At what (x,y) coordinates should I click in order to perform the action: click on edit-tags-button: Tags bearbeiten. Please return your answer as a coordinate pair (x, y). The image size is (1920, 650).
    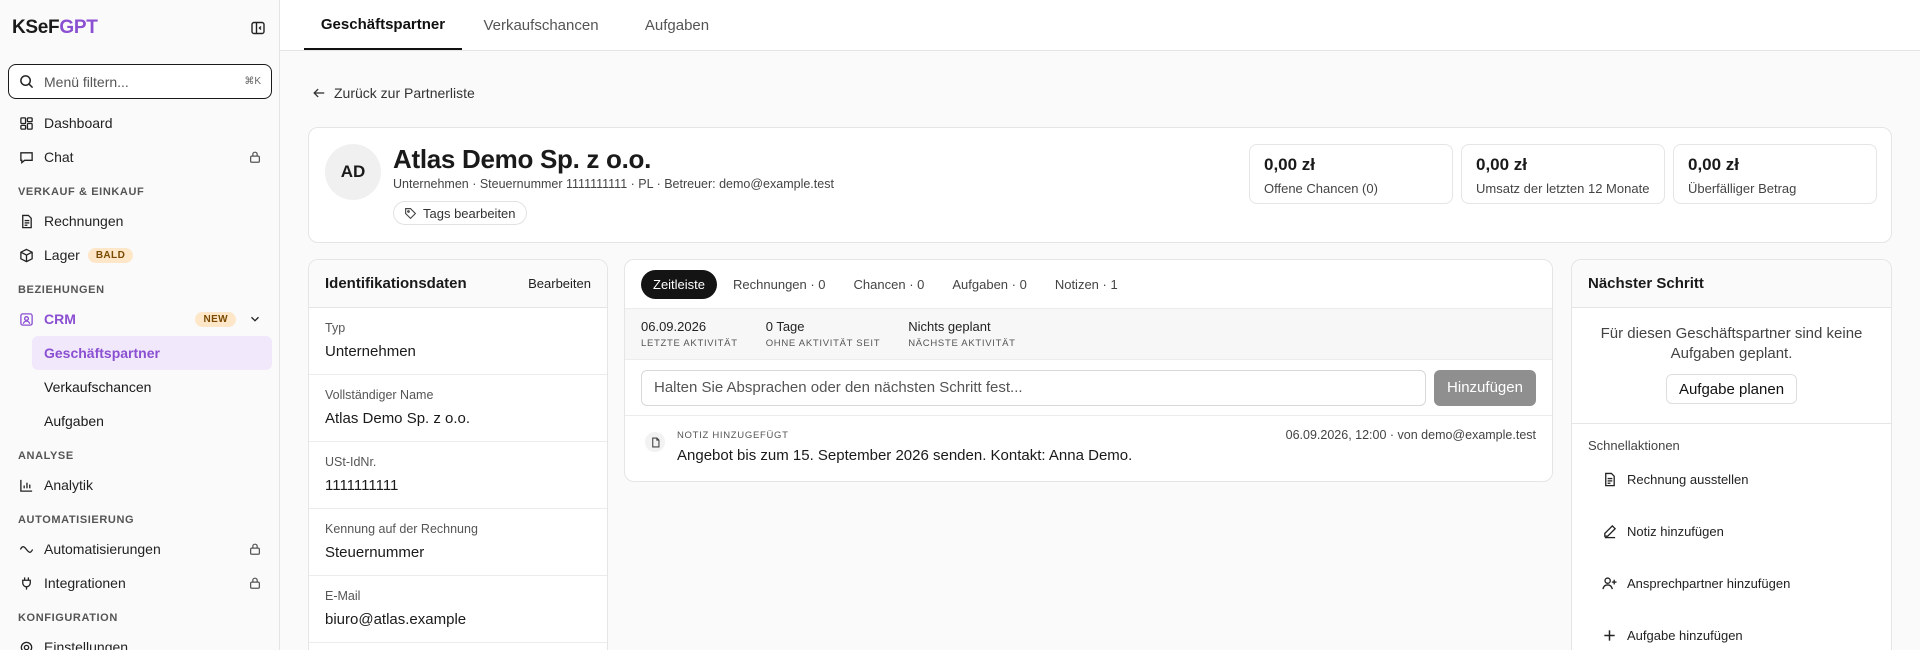
    Looking at the image, I should click on (460, 213).